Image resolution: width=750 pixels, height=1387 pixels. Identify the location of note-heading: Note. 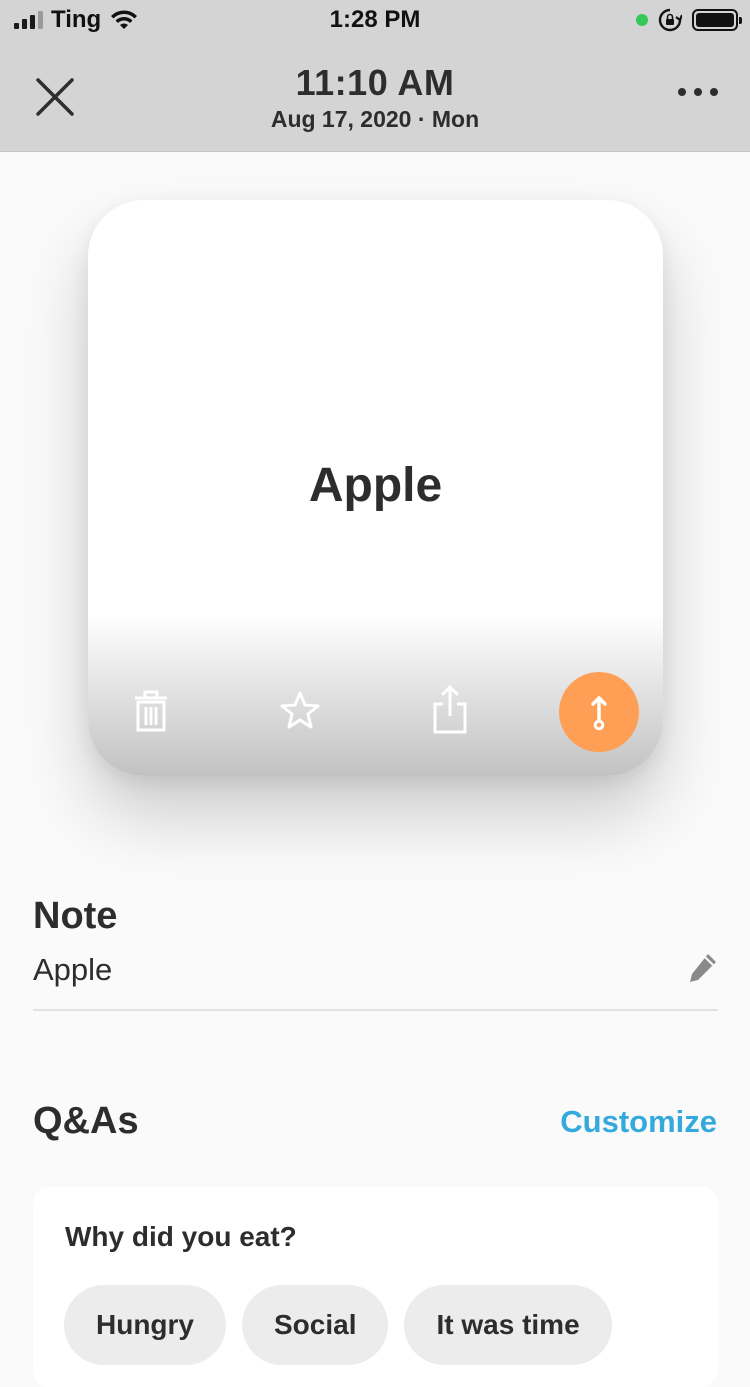
(75, 916).